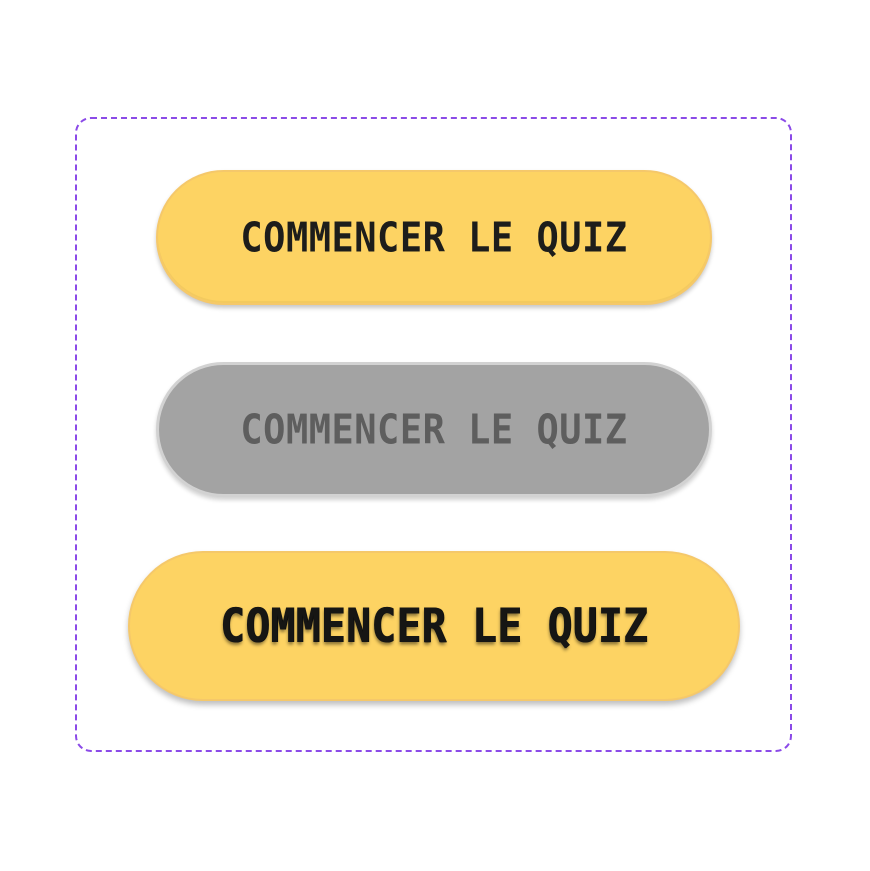 The width and height of the screenshot is (870, 871). I want to click on start-quiz-button: COMMENCER LE QUIZ, so click(434, 237).